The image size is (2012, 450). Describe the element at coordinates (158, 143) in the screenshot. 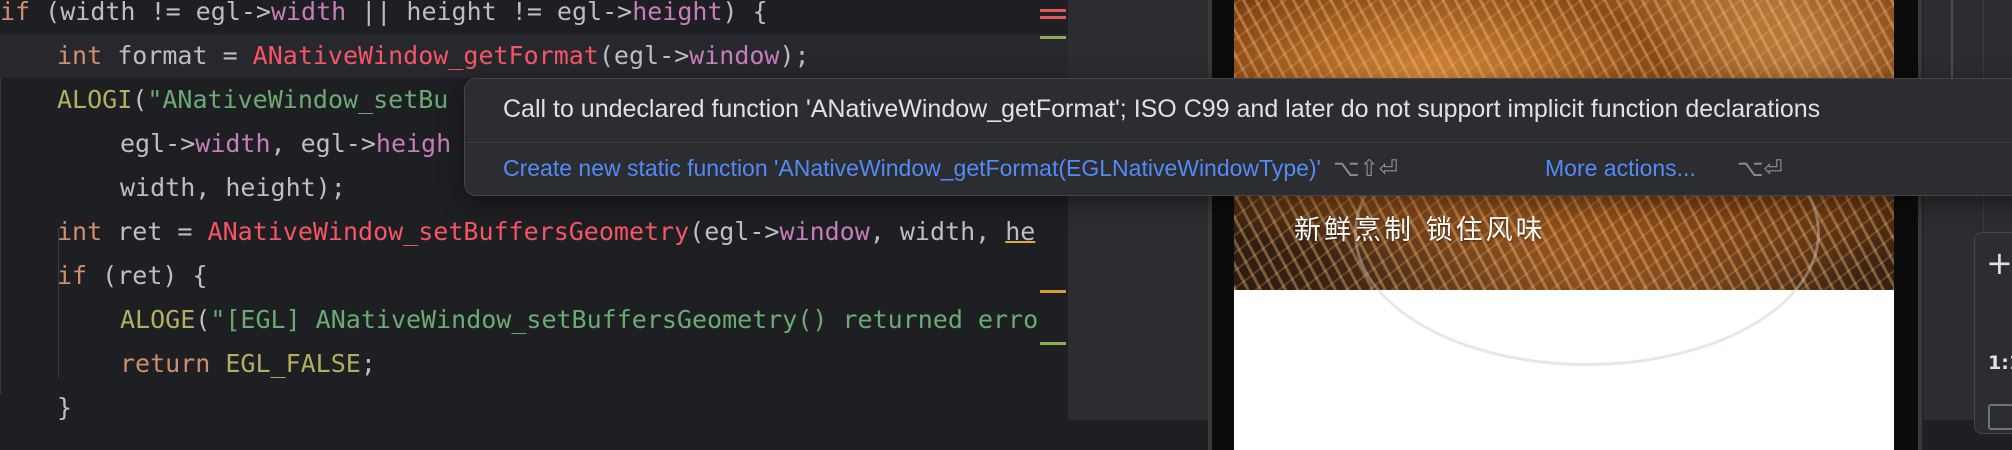

I see `code-token: egl->` at that location.